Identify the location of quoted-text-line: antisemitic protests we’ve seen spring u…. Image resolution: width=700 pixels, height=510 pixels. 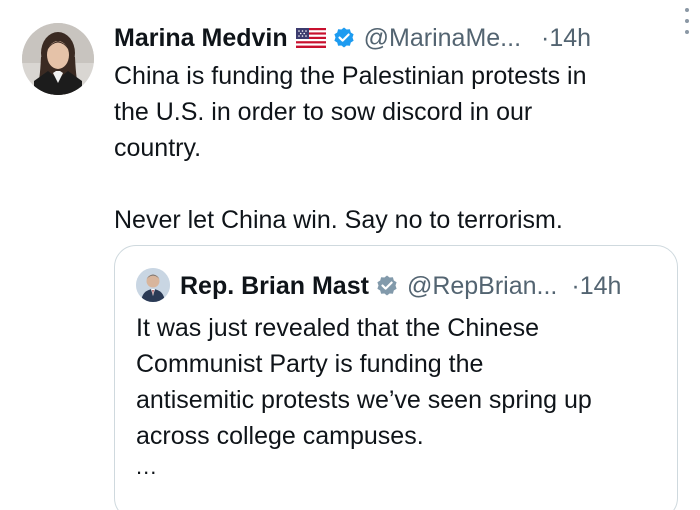
(364, 400).